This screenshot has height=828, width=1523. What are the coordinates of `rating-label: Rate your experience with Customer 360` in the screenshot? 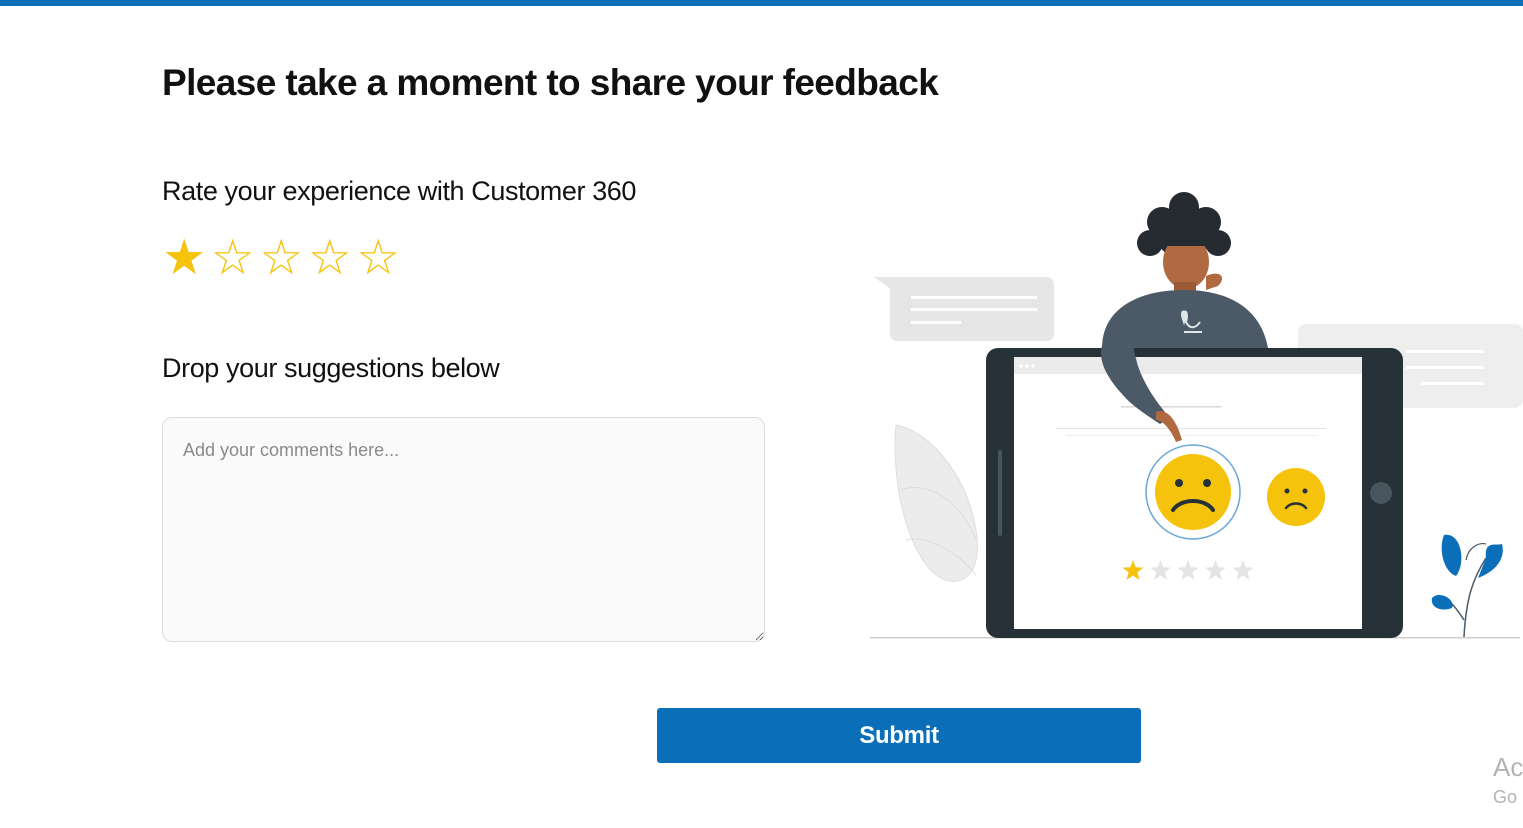 It's located at (399, 191).